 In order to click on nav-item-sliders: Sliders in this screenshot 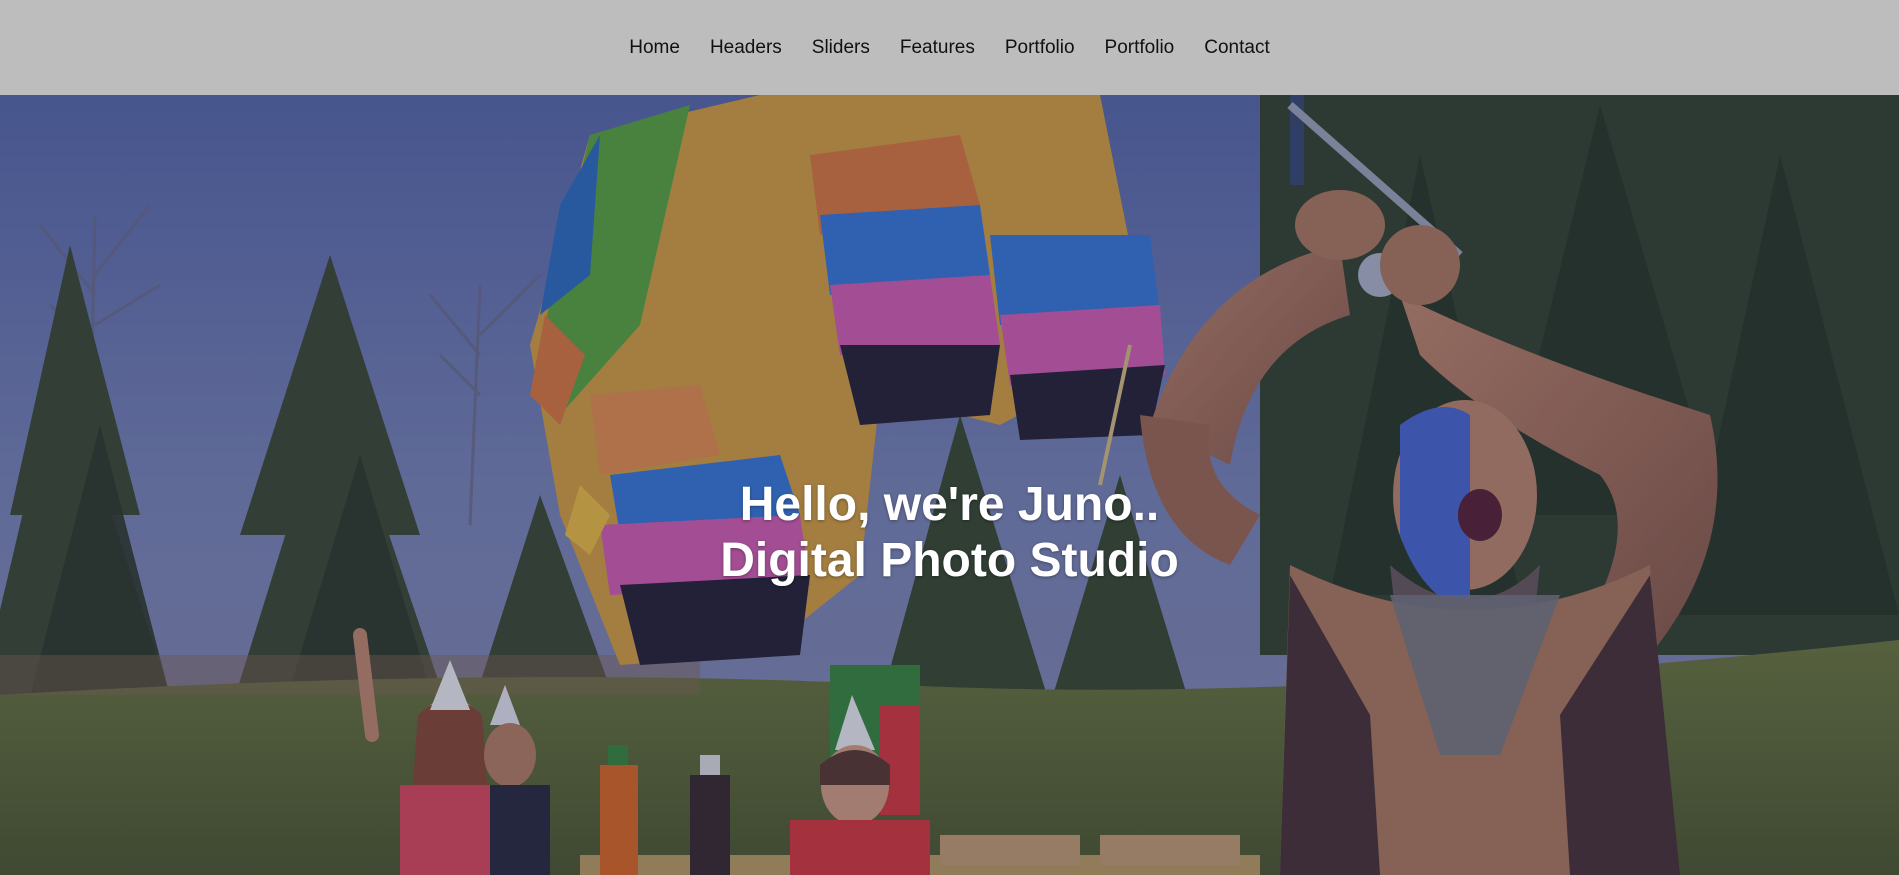, I will do `click(841, 48)`.